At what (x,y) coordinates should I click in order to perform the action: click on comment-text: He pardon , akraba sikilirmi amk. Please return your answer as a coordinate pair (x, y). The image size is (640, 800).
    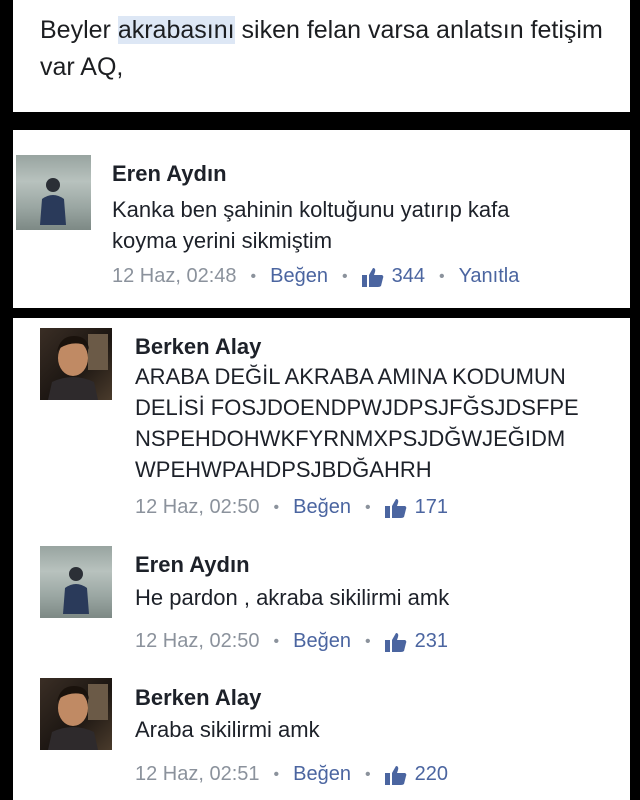
    Looking at the image, I should click on (292, 597).